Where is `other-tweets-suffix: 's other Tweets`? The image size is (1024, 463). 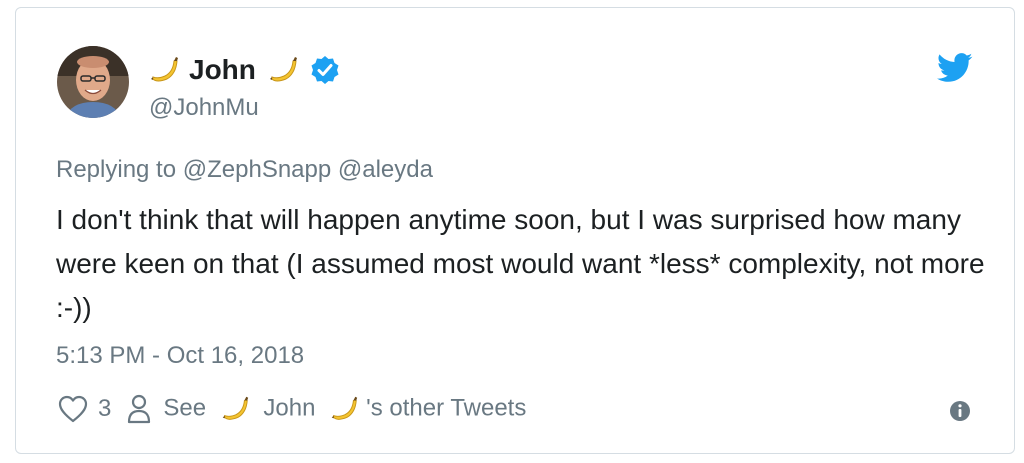
other-tweets-suffix: 's other Tweets is located at coordinates (446, 408).